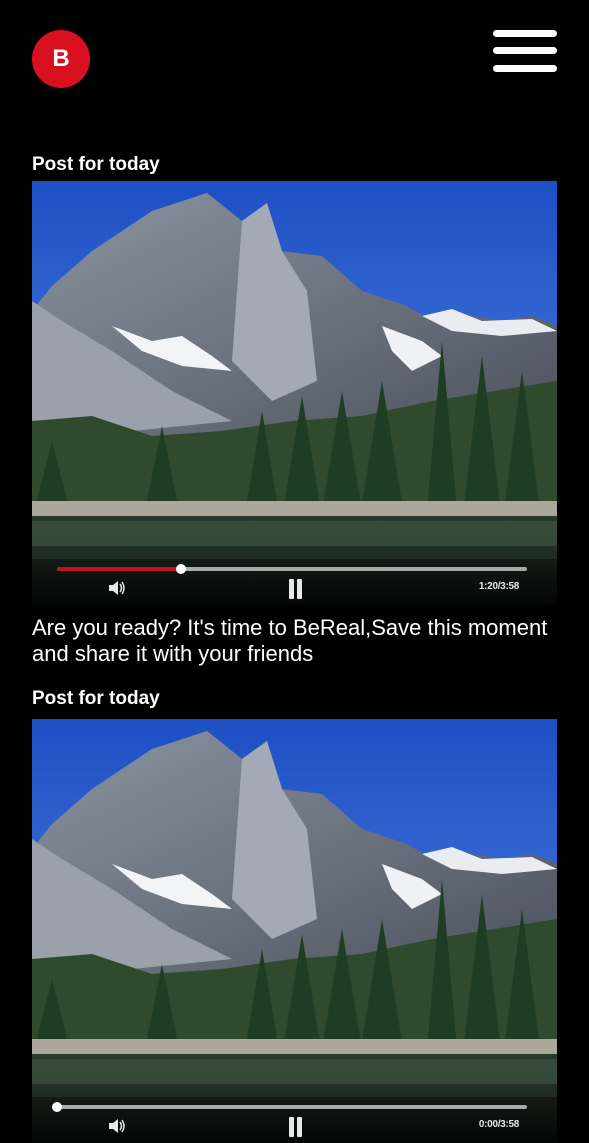 The image size is (589, 1143). I want to click on video-time: 1:20/3:58, so click(498, 586).